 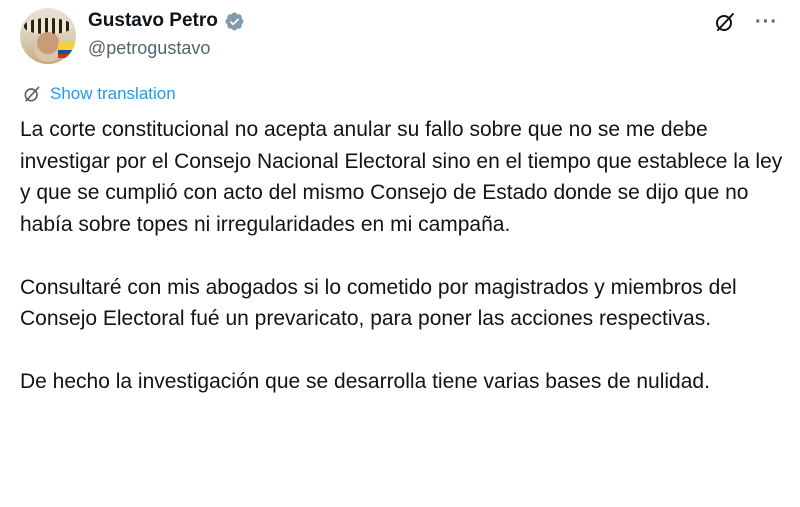 What do you see at coordinates (234, 21) in the screenshot?
I see `verified-badge-icon` at bounding box center [234, 21].